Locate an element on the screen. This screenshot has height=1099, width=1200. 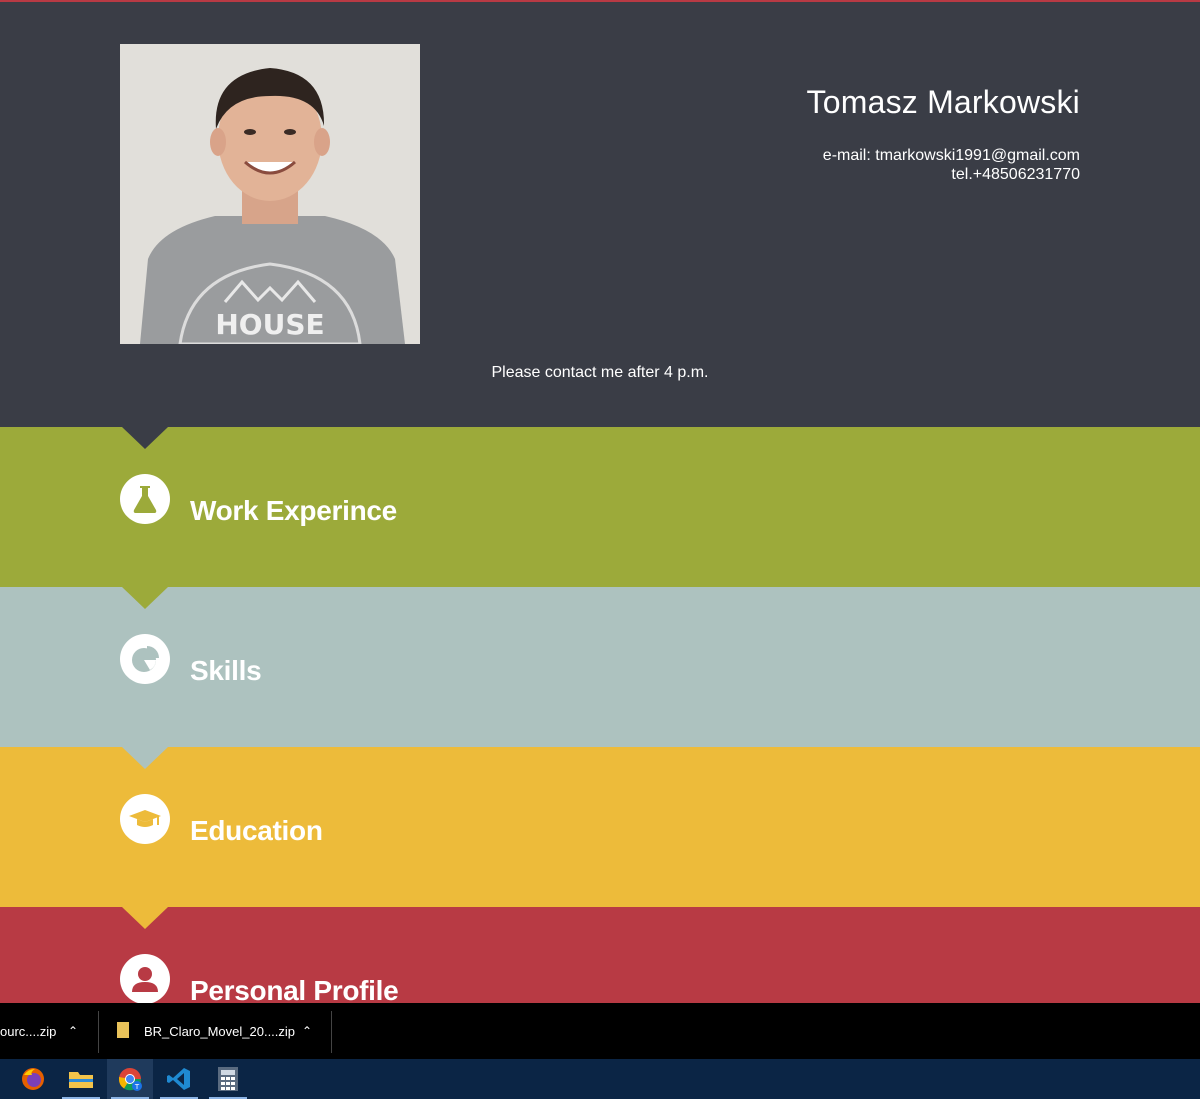
email-text: e-mail: tmarkowski1991@gmail.com is located at coordinates (951, 155).